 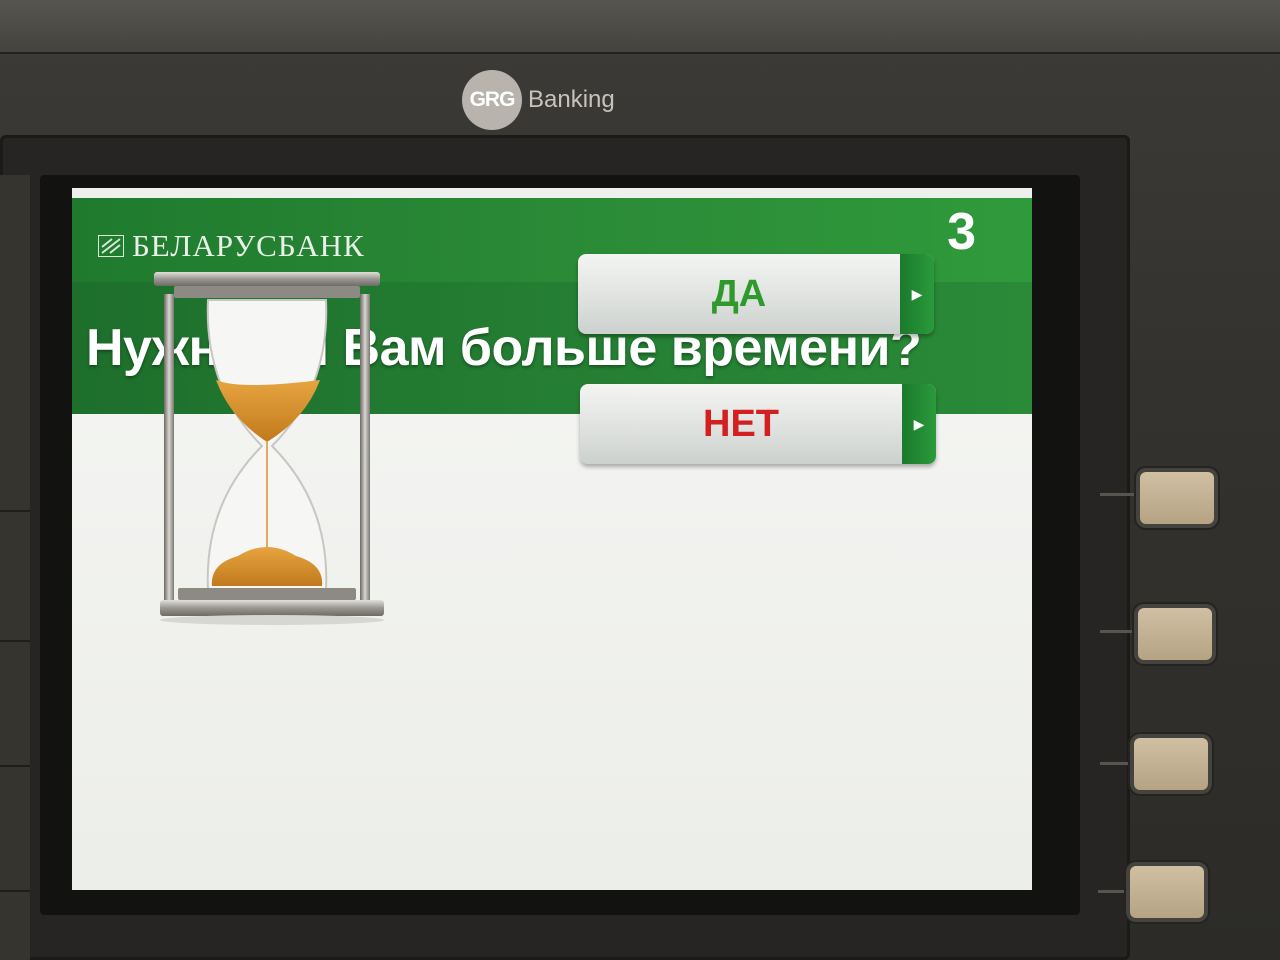 I want to click on grg-badge: GRG, so click(x=492, y=100).